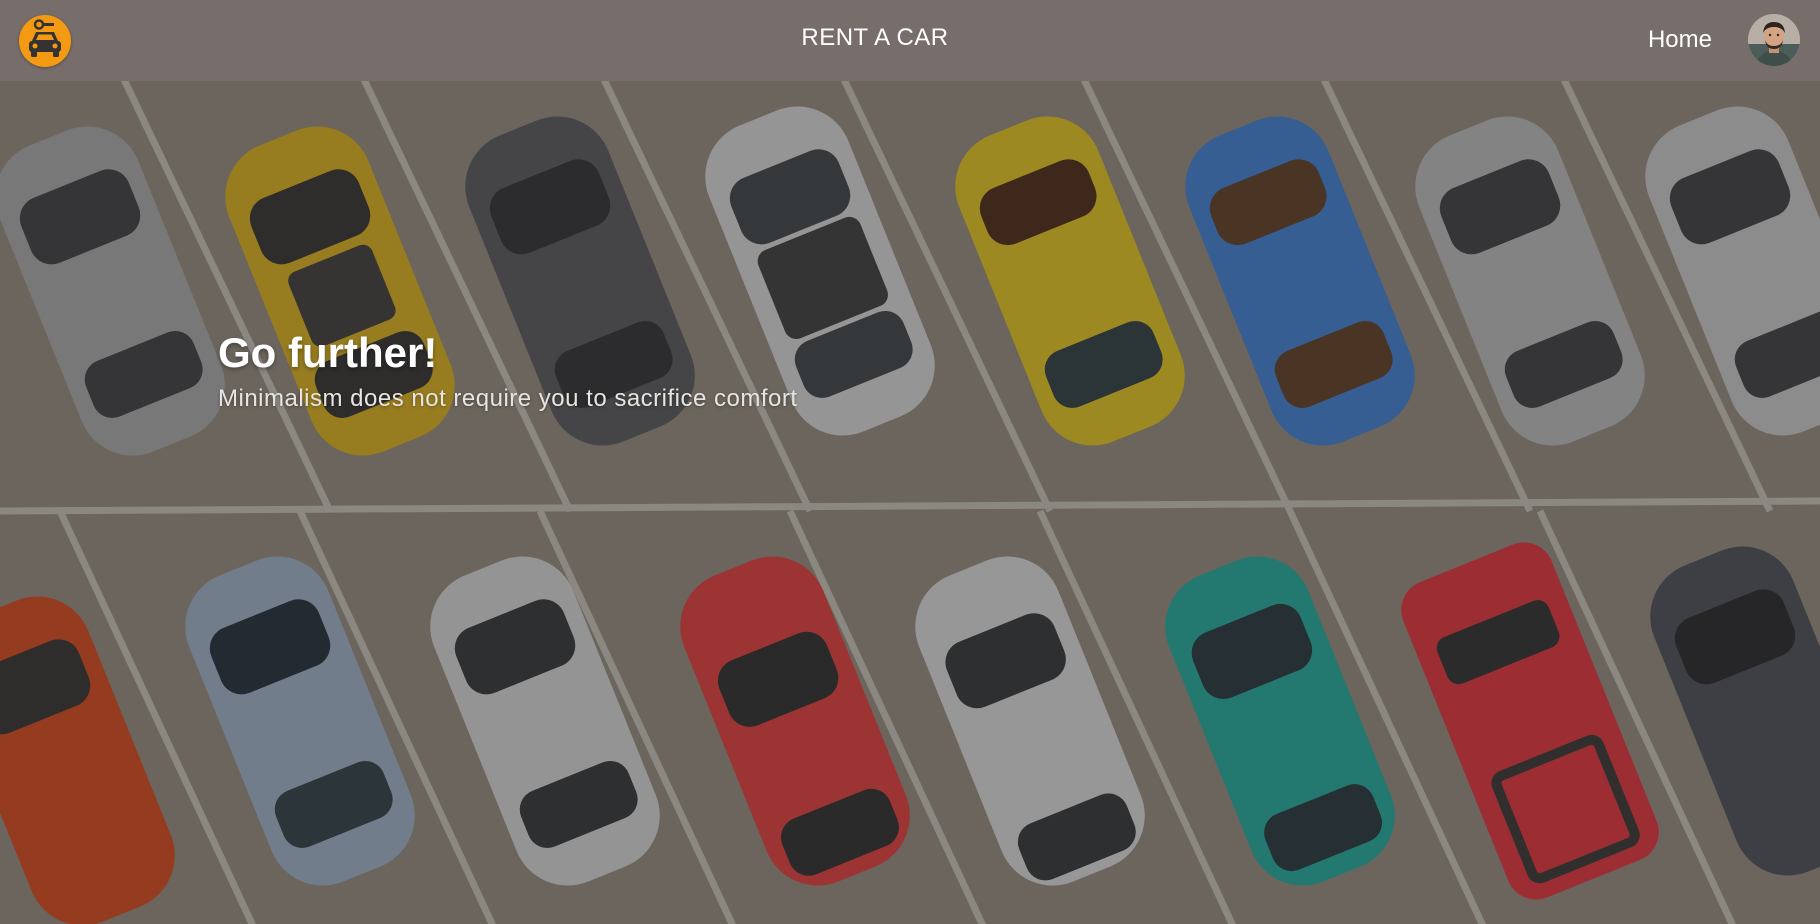 Image resolution: width=1820 pixels, height=924 pixels. Describe the element at coordinates (328, 352) in the screenshot. I see `hero-title: Go further!` at that location.